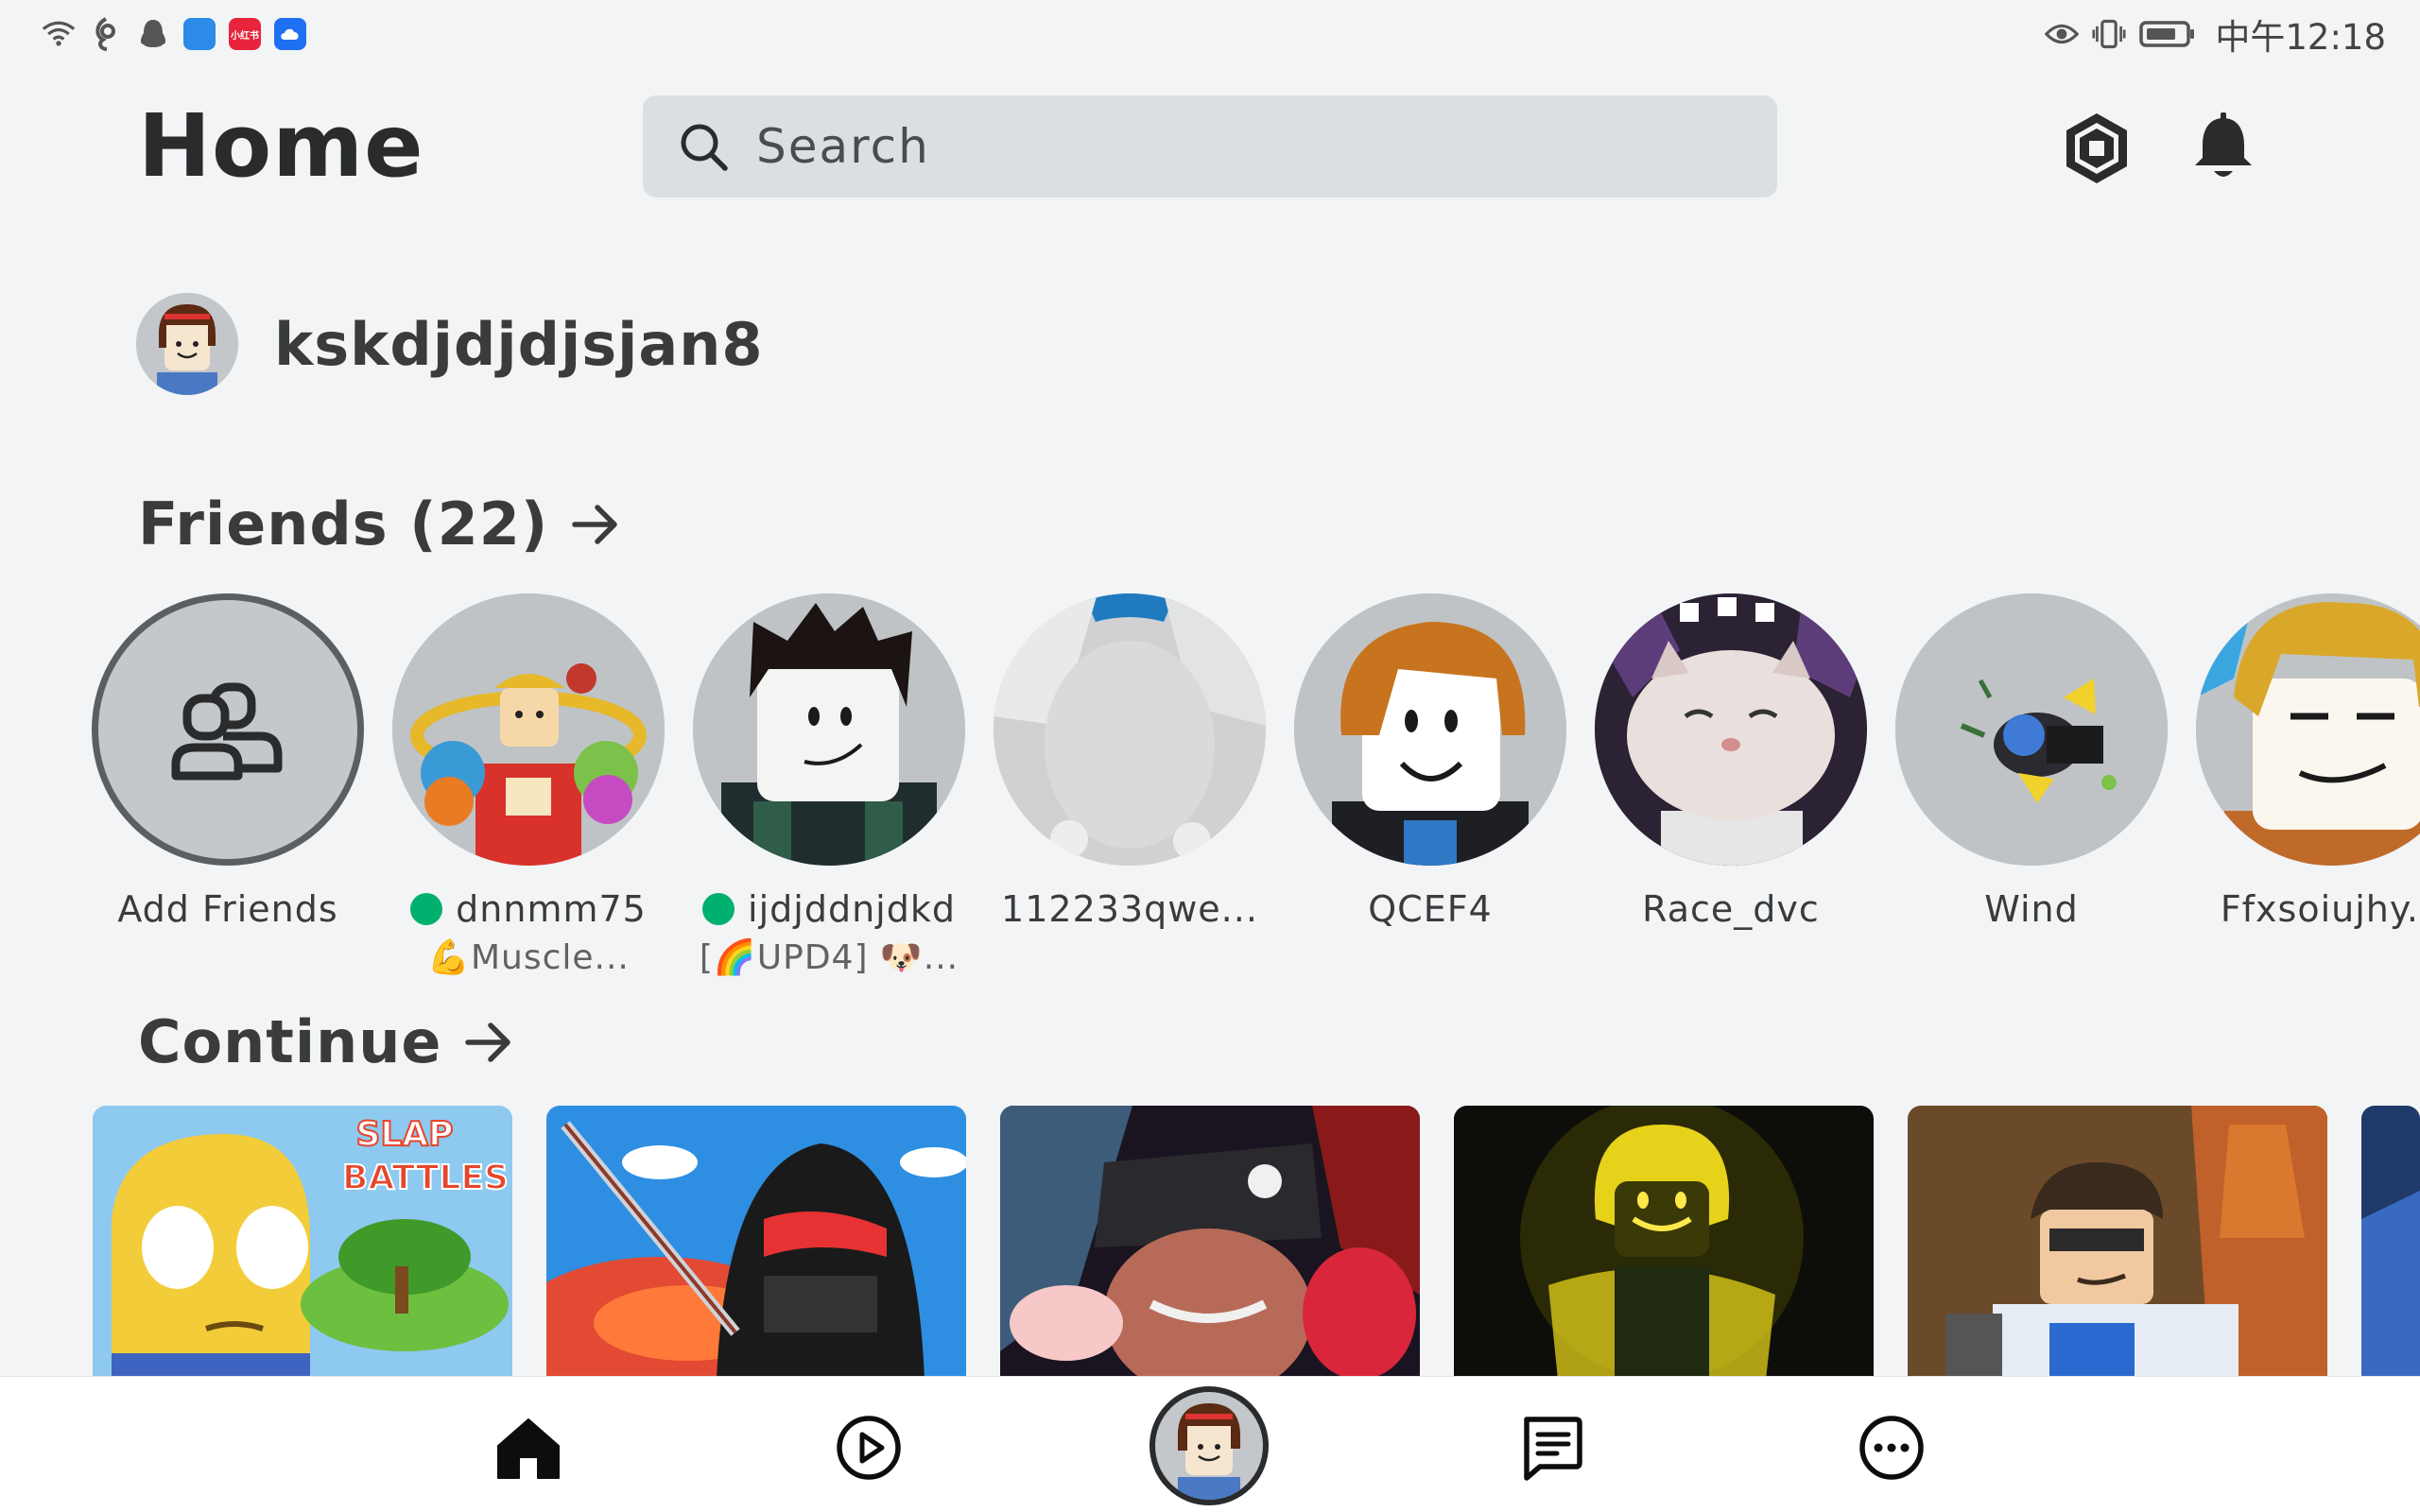 The width and height of the screenshot is (2420, 1512). What do you see at coordinates (2031, 909) in the screenshot?
I see `friend-name: Wind` at bounding box center [2031, 909].